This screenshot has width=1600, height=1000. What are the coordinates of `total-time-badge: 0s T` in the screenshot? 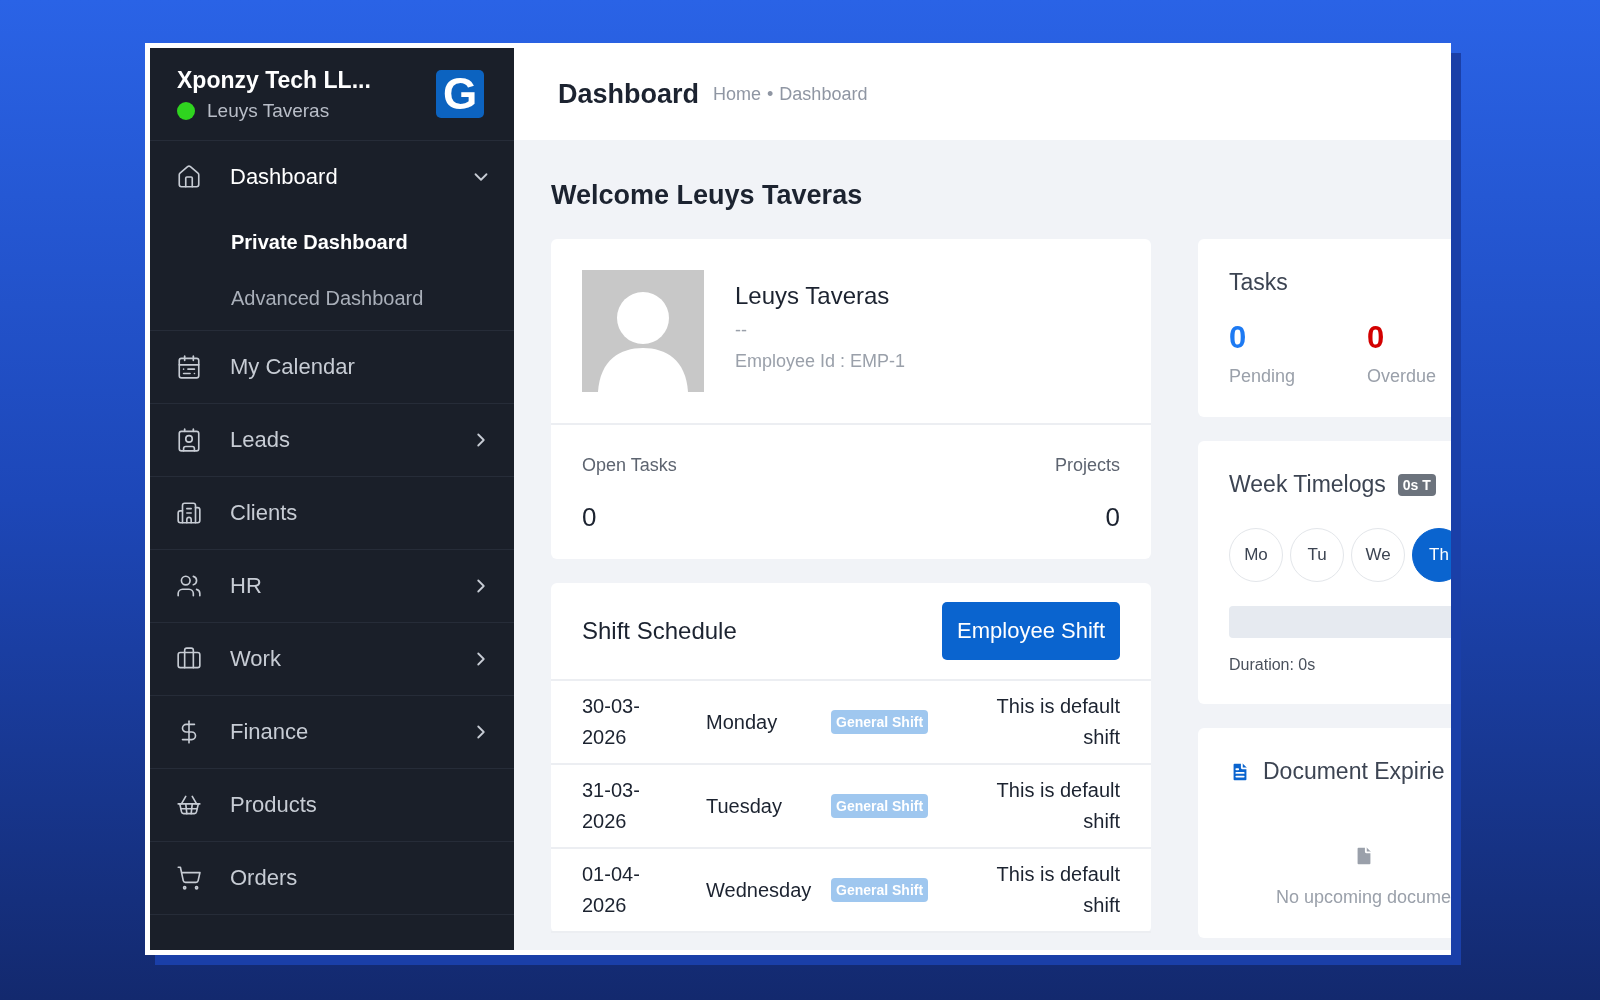 It's located at (1416, 484).